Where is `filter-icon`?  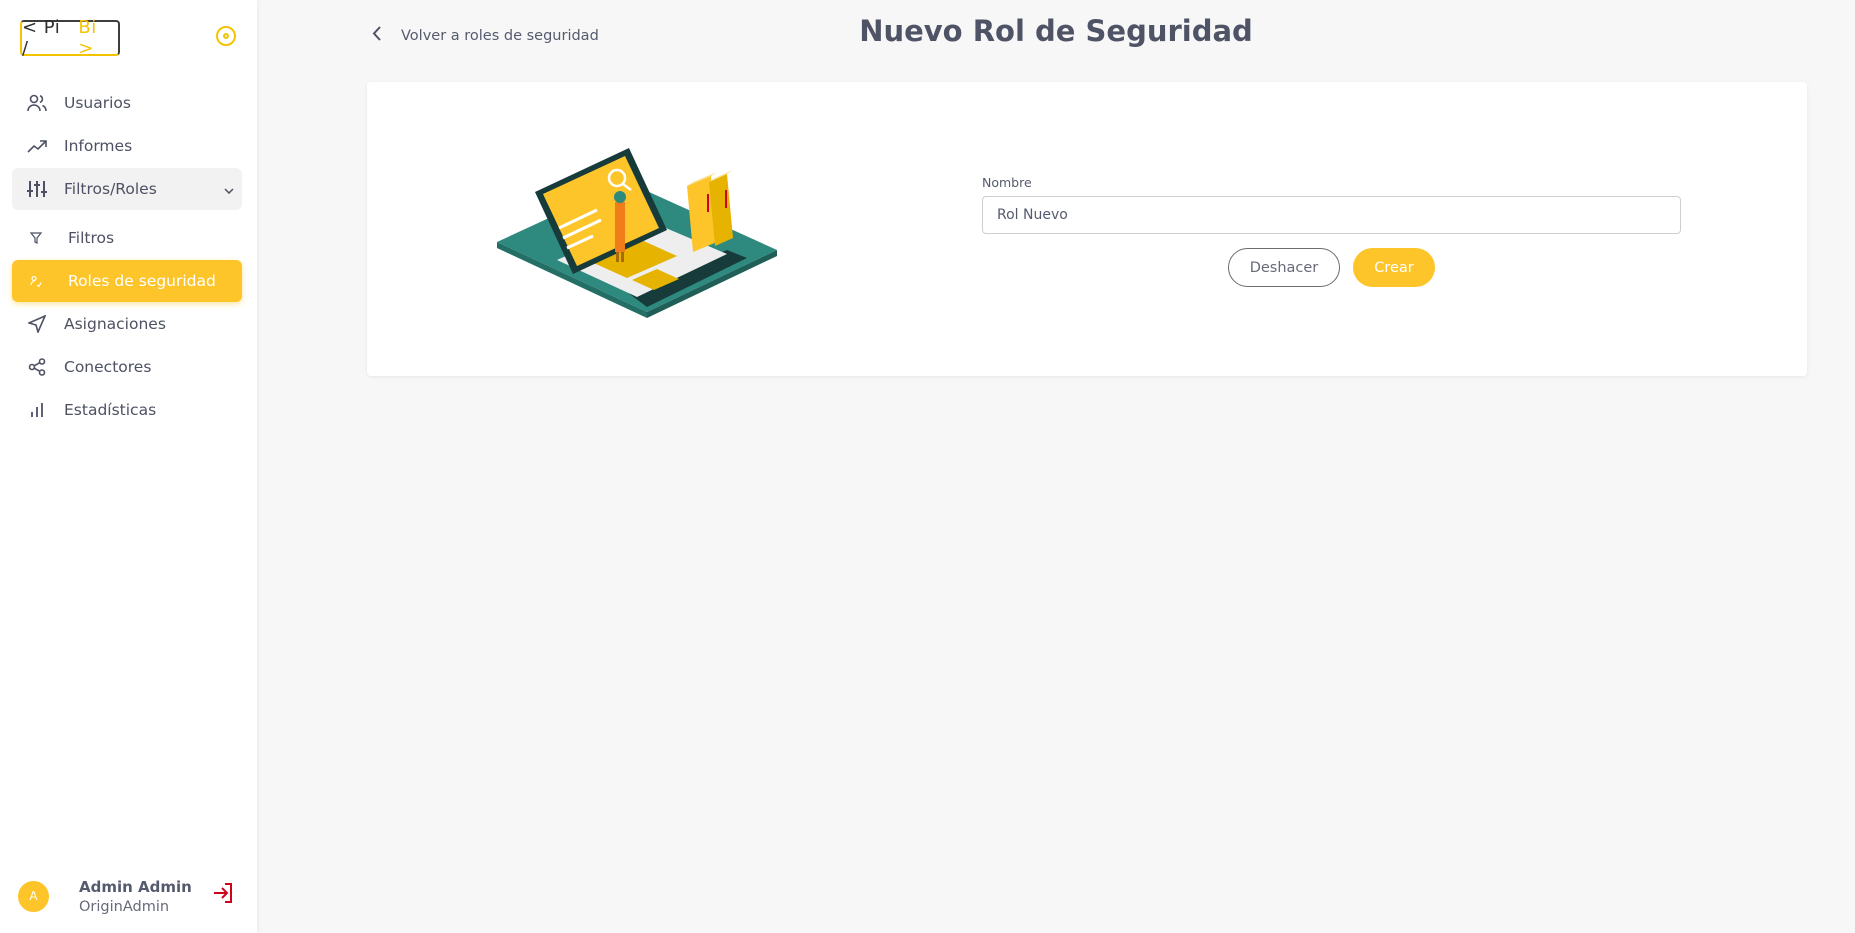 filter-icon is located at coordinates (36, 238).